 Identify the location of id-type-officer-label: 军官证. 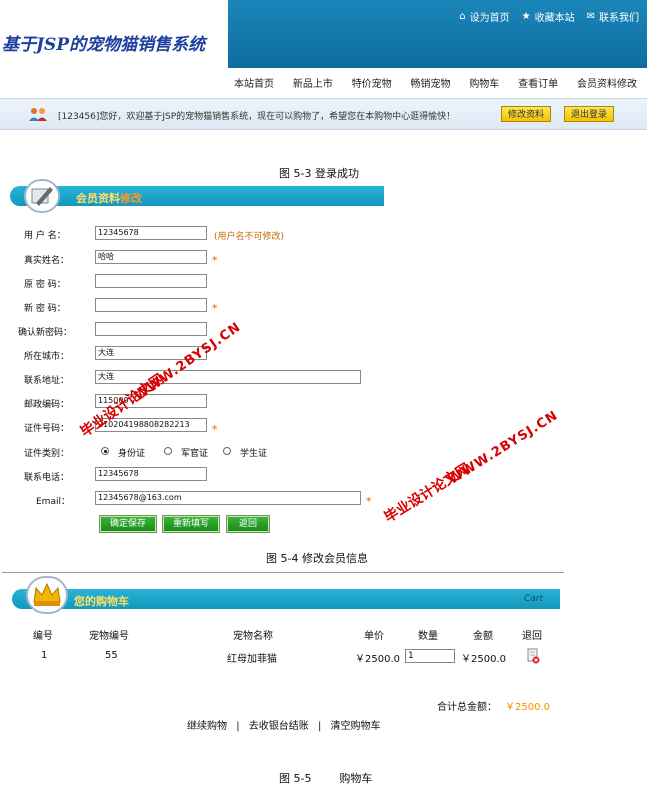
(195, 454).